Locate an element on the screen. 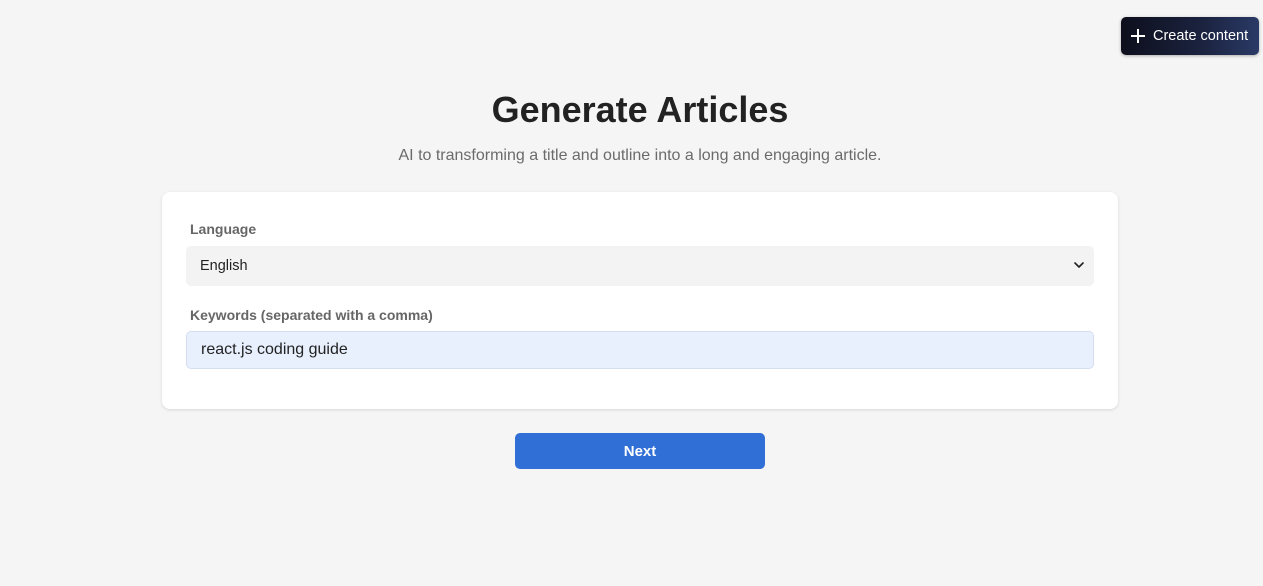 The image size is (1263, 586). keywords-input is located at coordinates (640, 350).